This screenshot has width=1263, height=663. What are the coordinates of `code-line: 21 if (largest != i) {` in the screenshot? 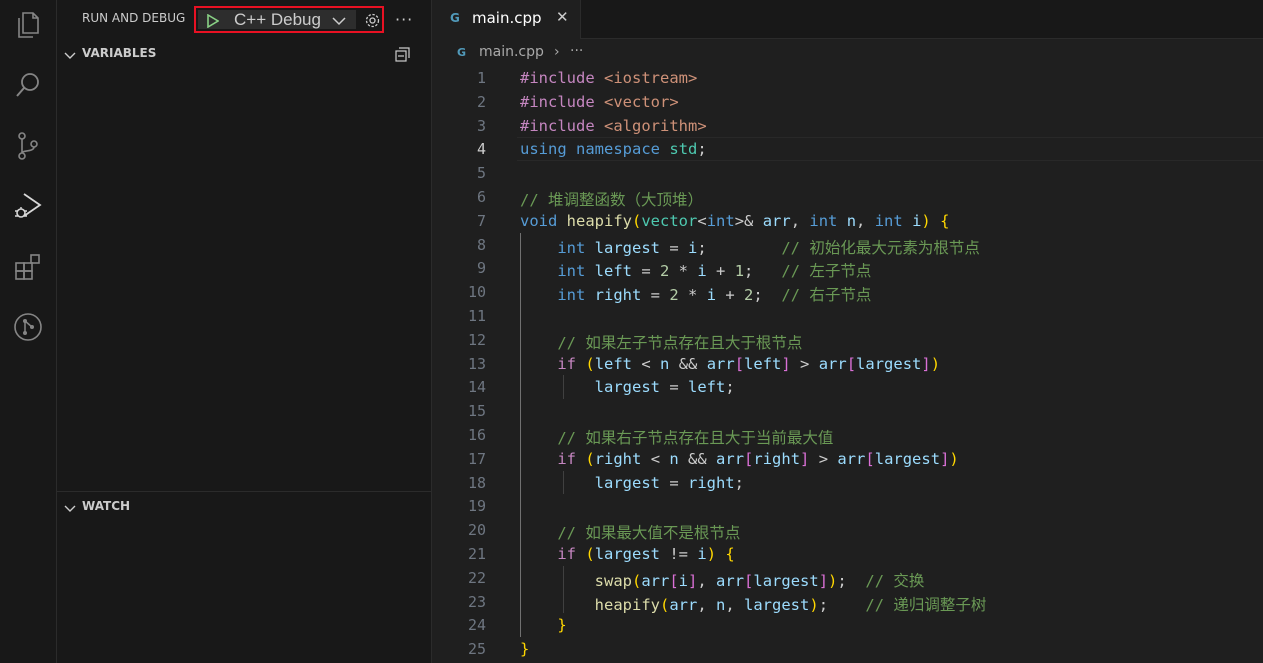 It's located at (847, 554).